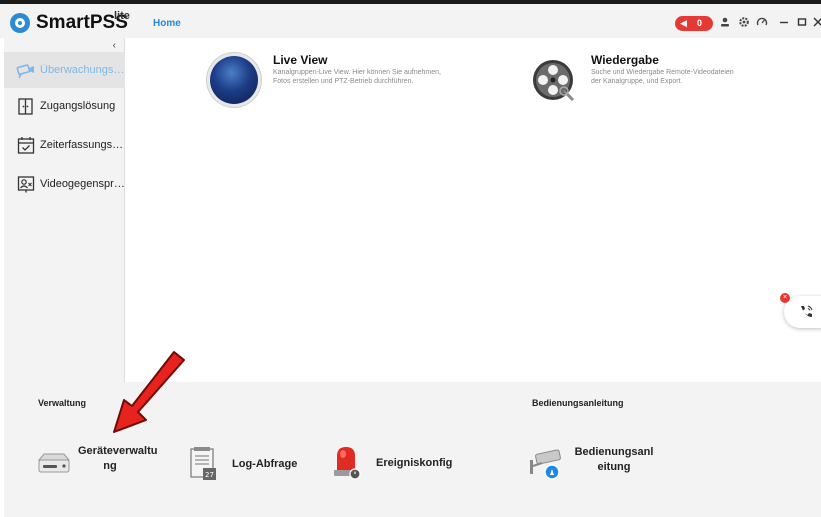 This screenshot has width=821, height=517. I want to click on log-query-label: Log-Abfrage, so click(265, 463).